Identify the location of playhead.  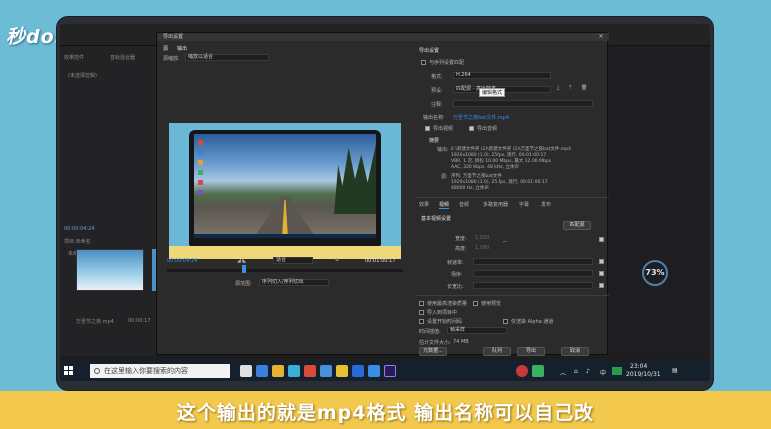
(244, 269).